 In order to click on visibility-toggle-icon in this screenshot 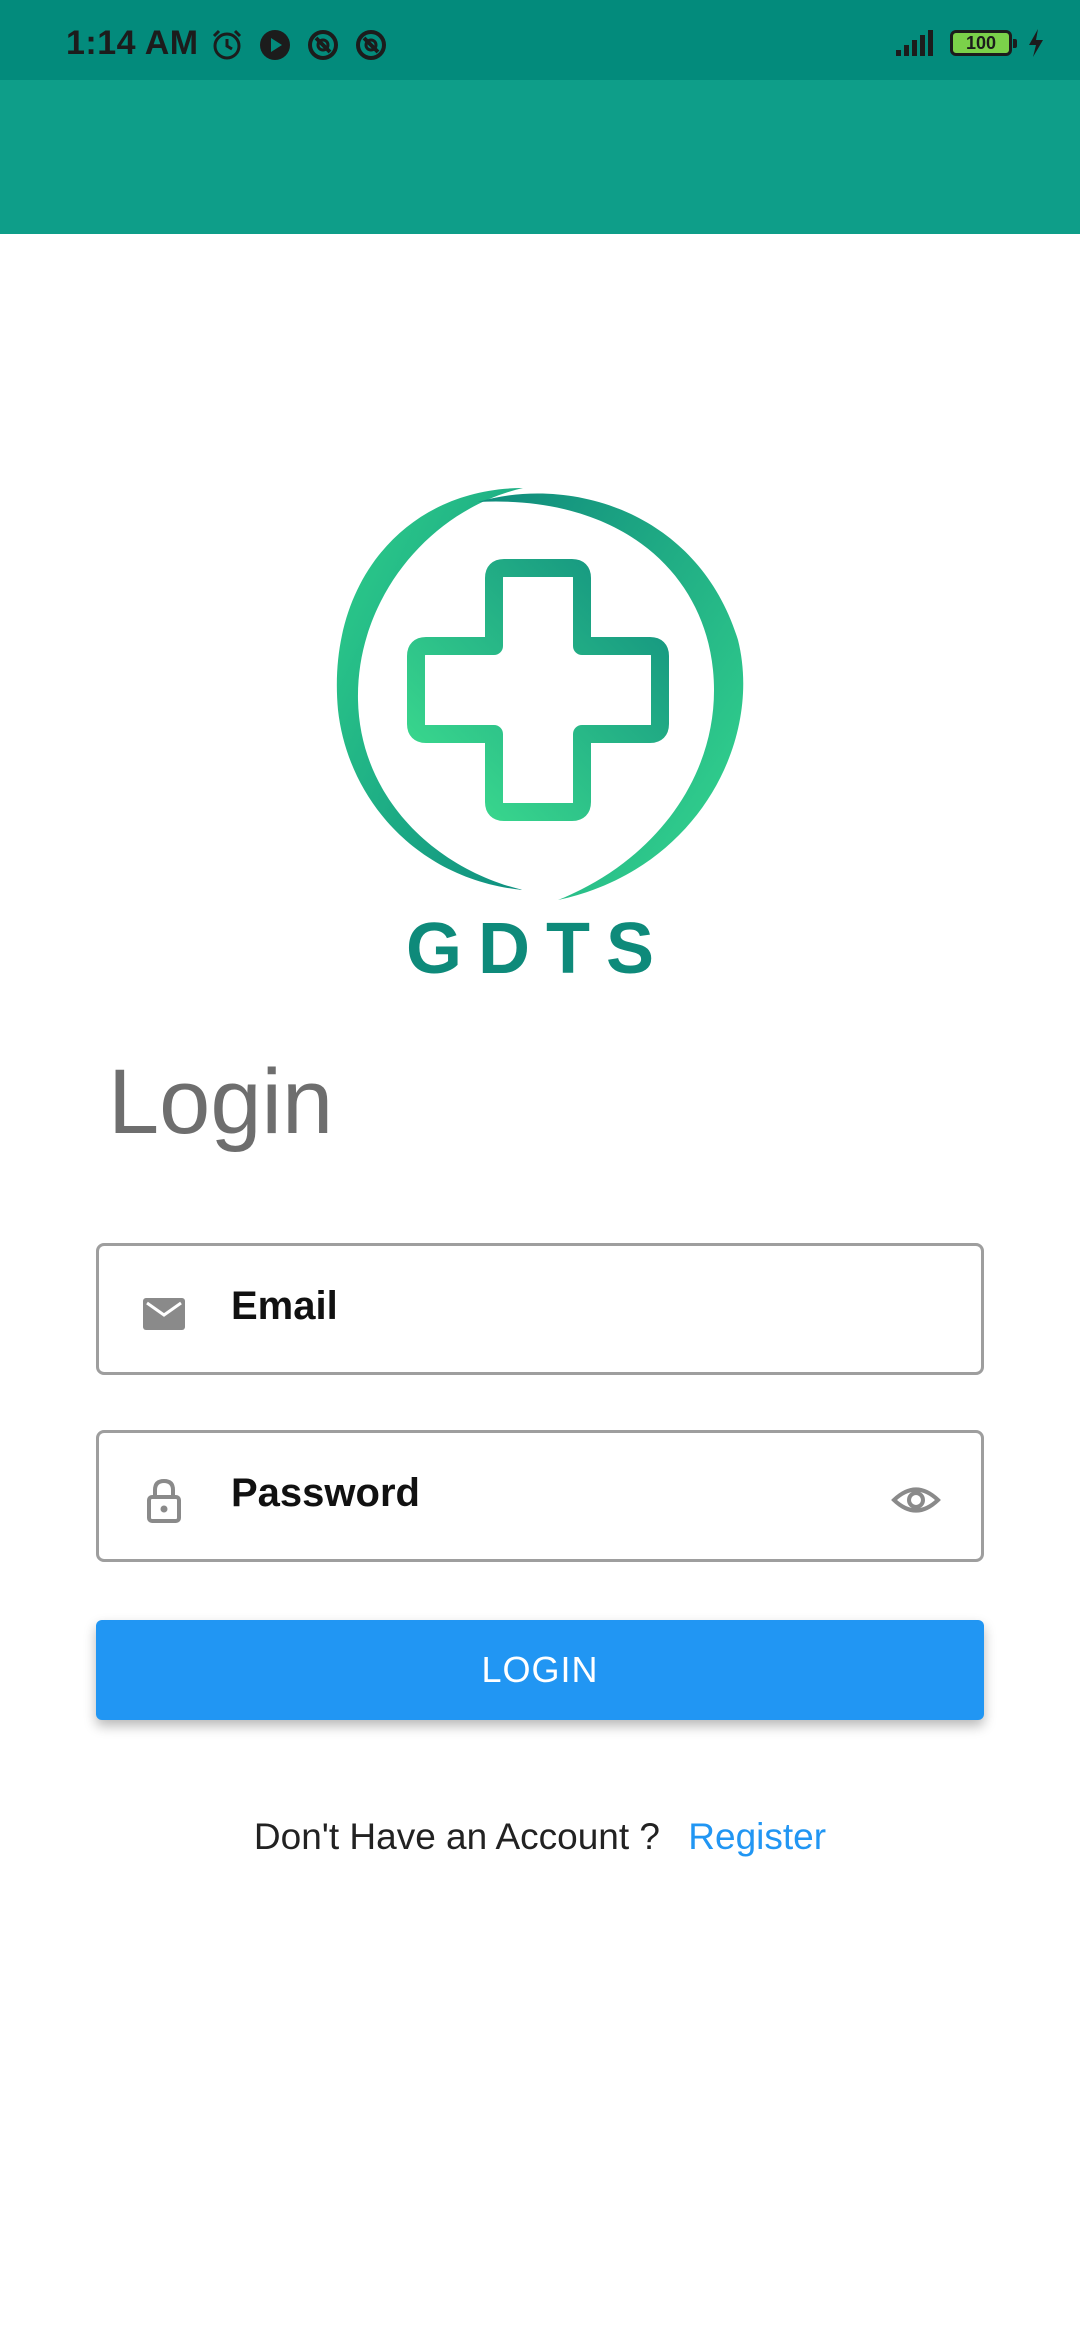, I will do `click(916, 1500)`.